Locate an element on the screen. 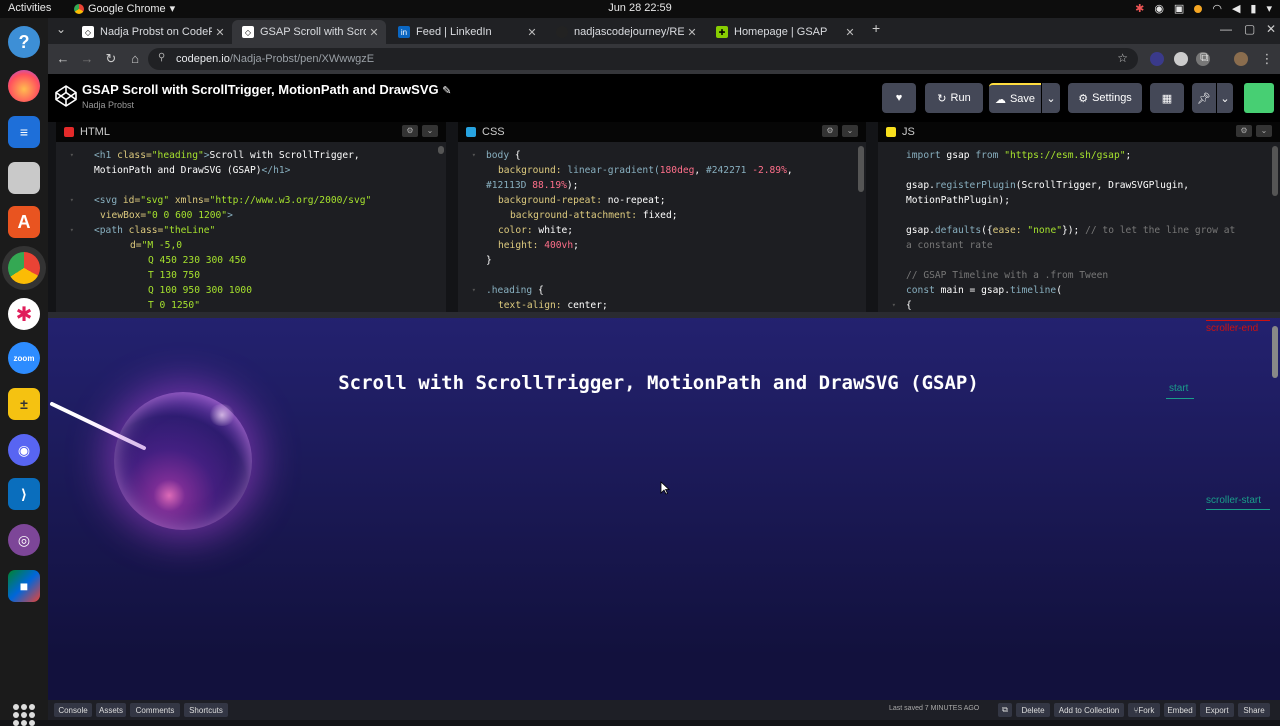 The width and height of the screenshot is (1280, 726). browser-tab-active: ◇ GSAP Scroll with ScrollTr ✕ is located at coordinates (309, 32).